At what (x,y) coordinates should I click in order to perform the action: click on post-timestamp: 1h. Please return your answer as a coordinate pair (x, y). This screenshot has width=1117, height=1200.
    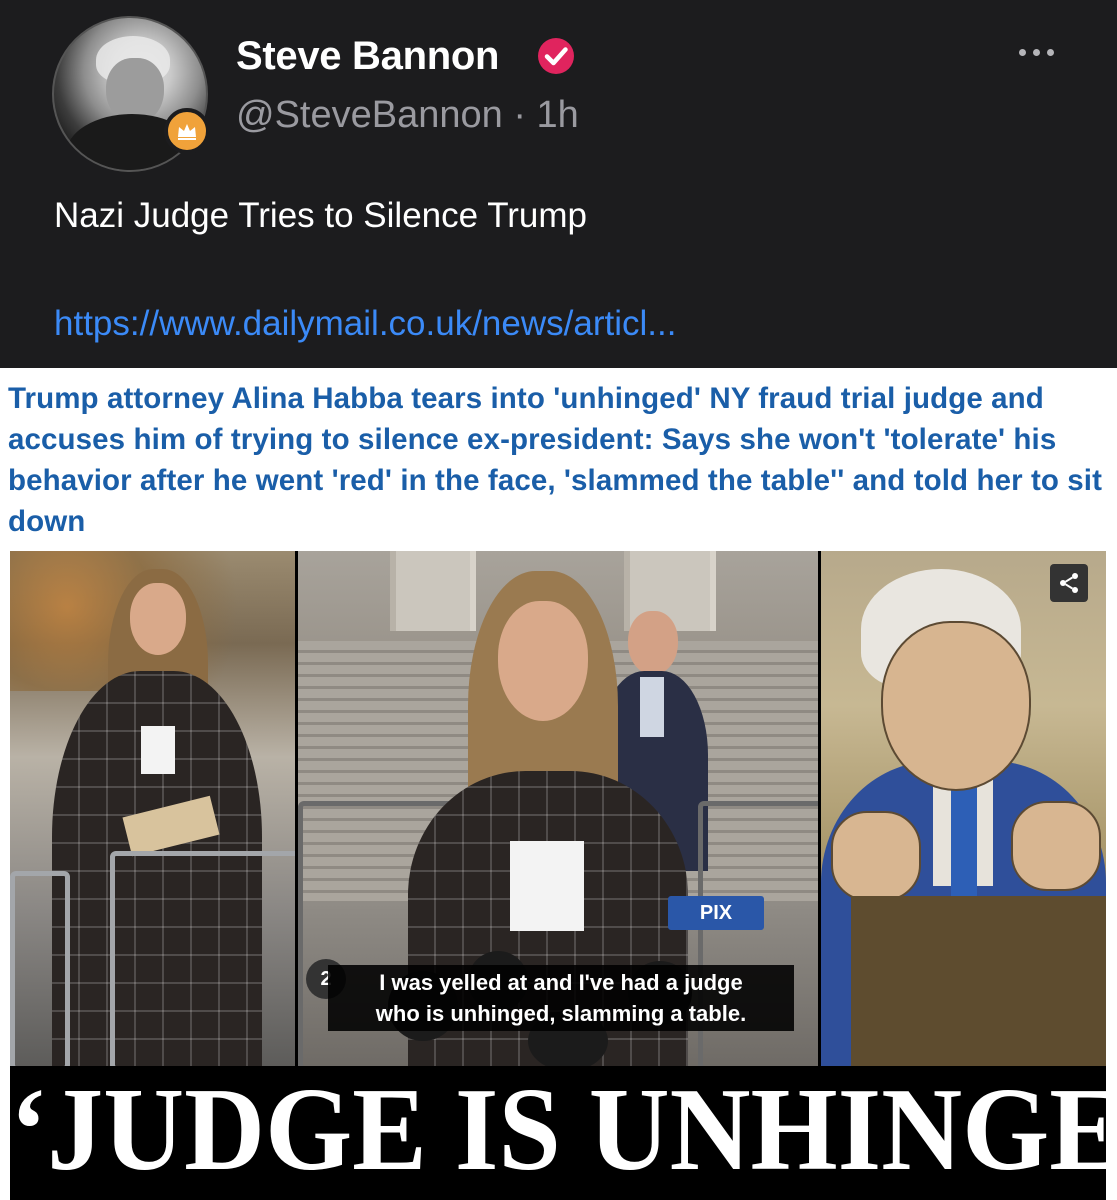
    Looking at the image, I should click on (558, 115).